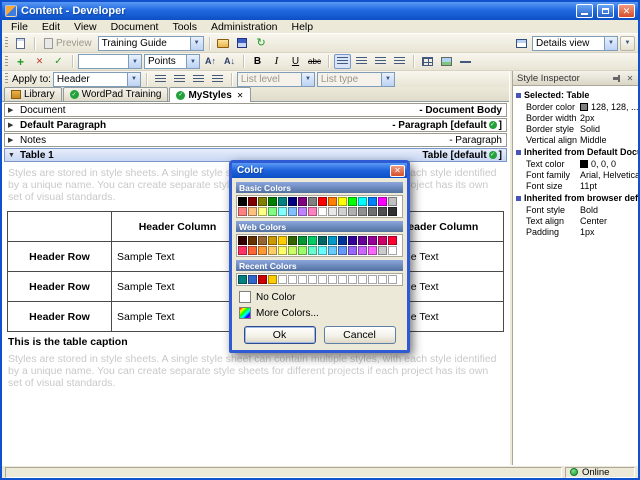  I want to click on horizontal-rule-icon, so click(465, 61).